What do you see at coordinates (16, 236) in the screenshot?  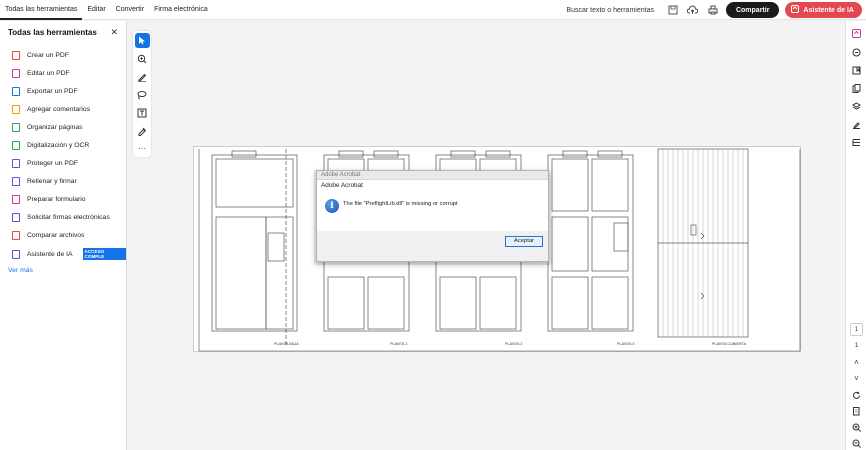 I see `compare-files-icon` at bounding box center [16, 236].